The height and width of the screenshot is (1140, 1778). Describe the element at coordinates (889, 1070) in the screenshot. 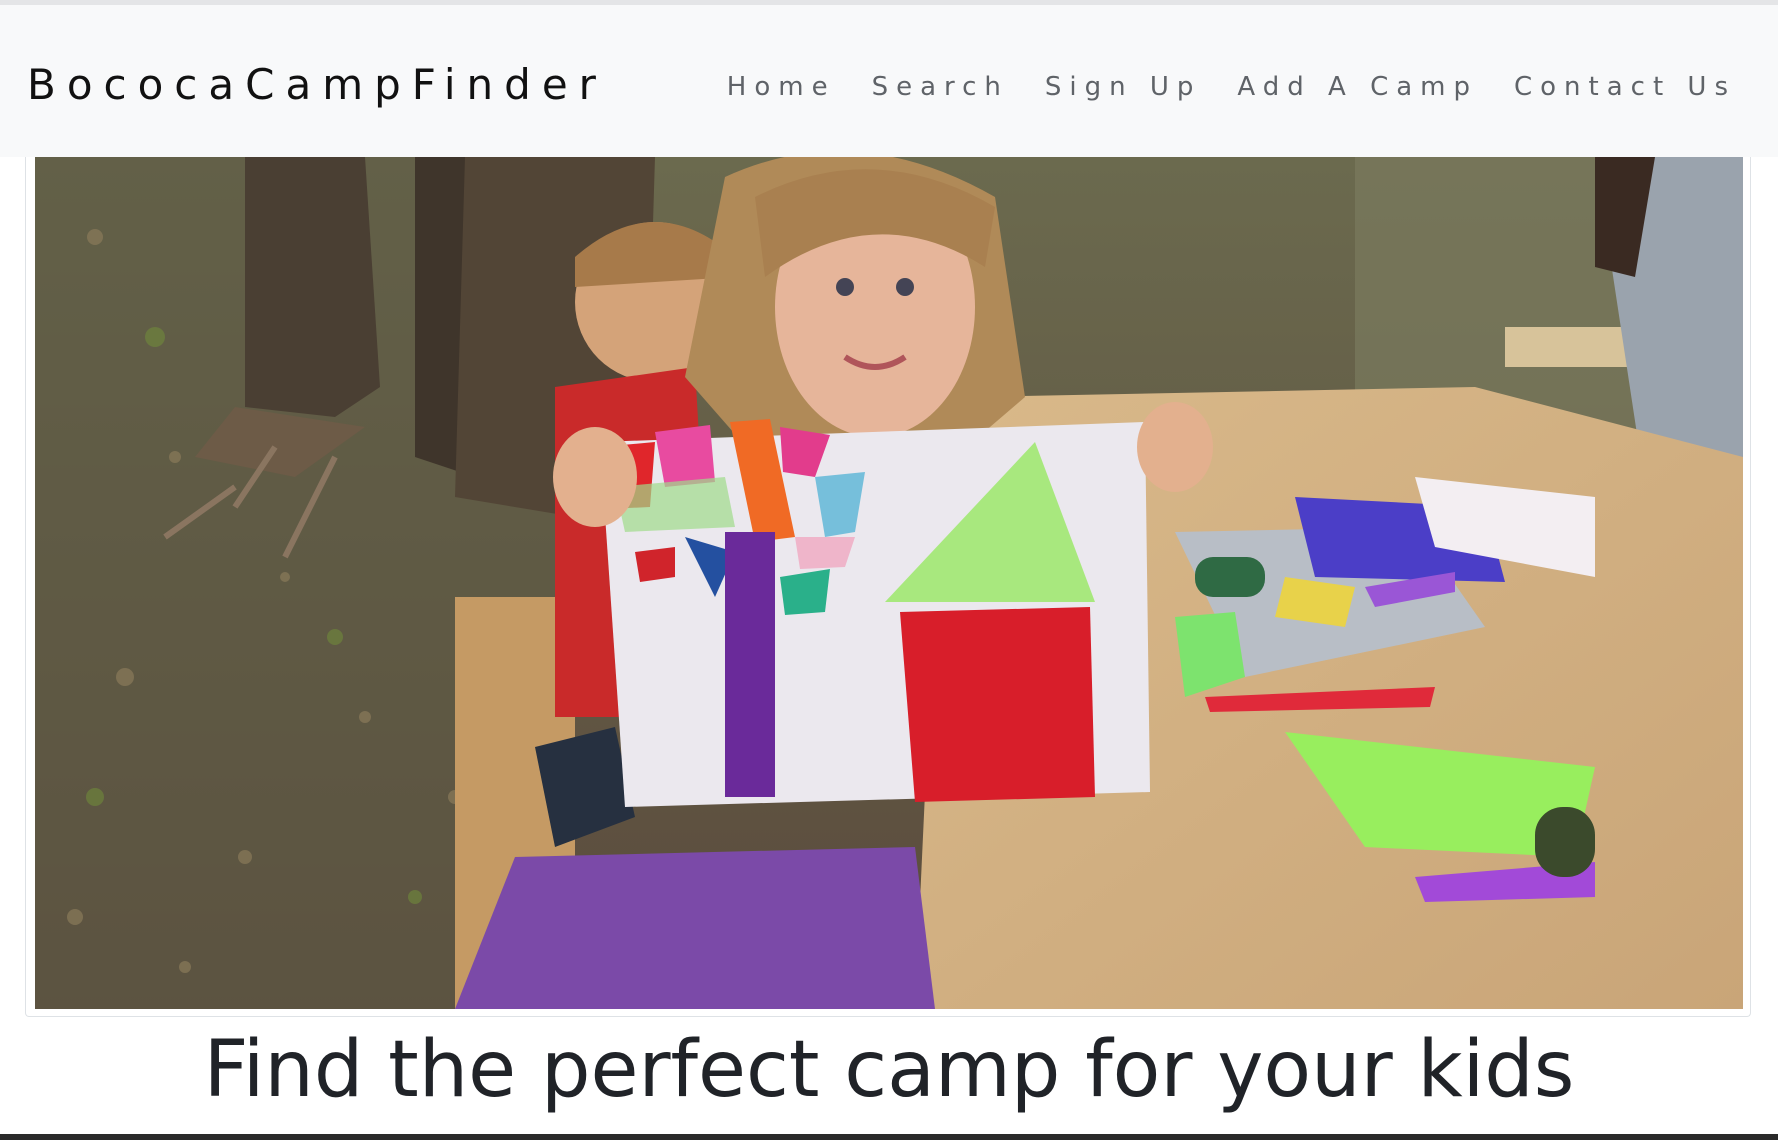

I see `hero-headline: Find the perfect camp for your kids` at that location.